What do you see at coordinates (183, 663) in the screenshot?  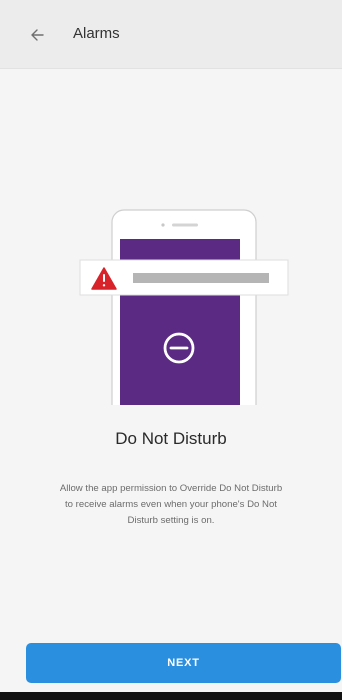 I see `next-button: NEXT` at bounding box center [183, 663].